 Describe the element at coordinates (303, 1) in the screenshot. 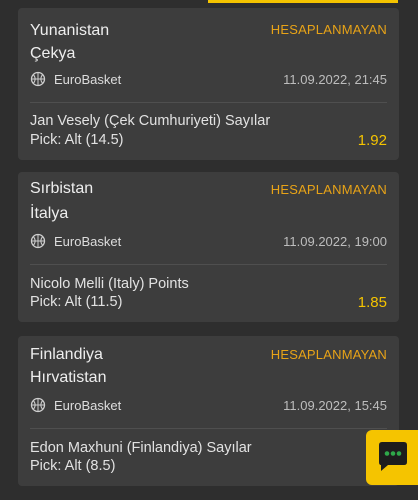

I see `active-tab-indicator` at that location.